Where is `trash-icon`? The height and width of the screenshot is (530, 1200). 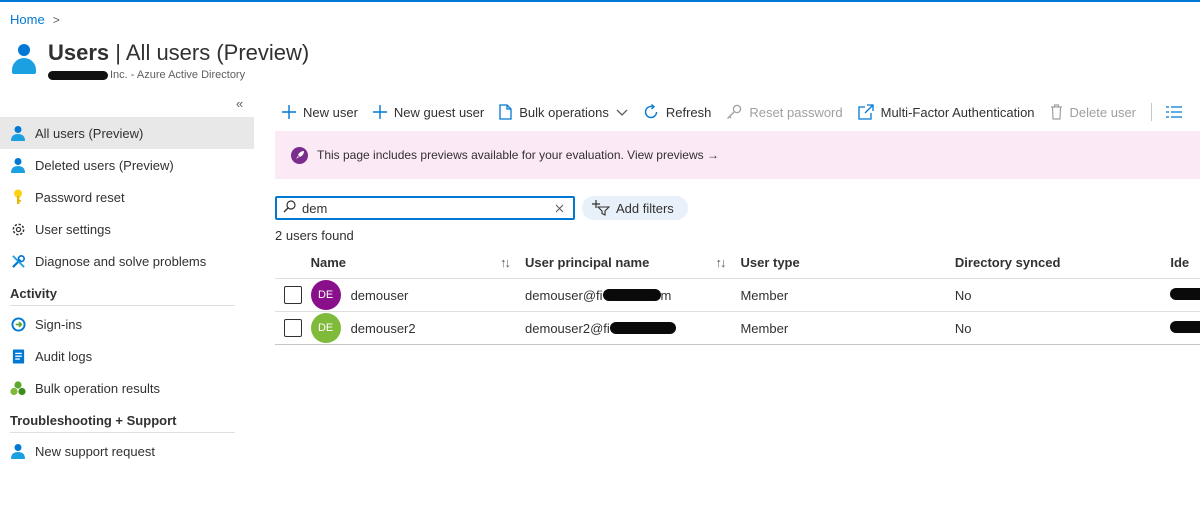 trash-icon is located at coordinates (1056, 112).